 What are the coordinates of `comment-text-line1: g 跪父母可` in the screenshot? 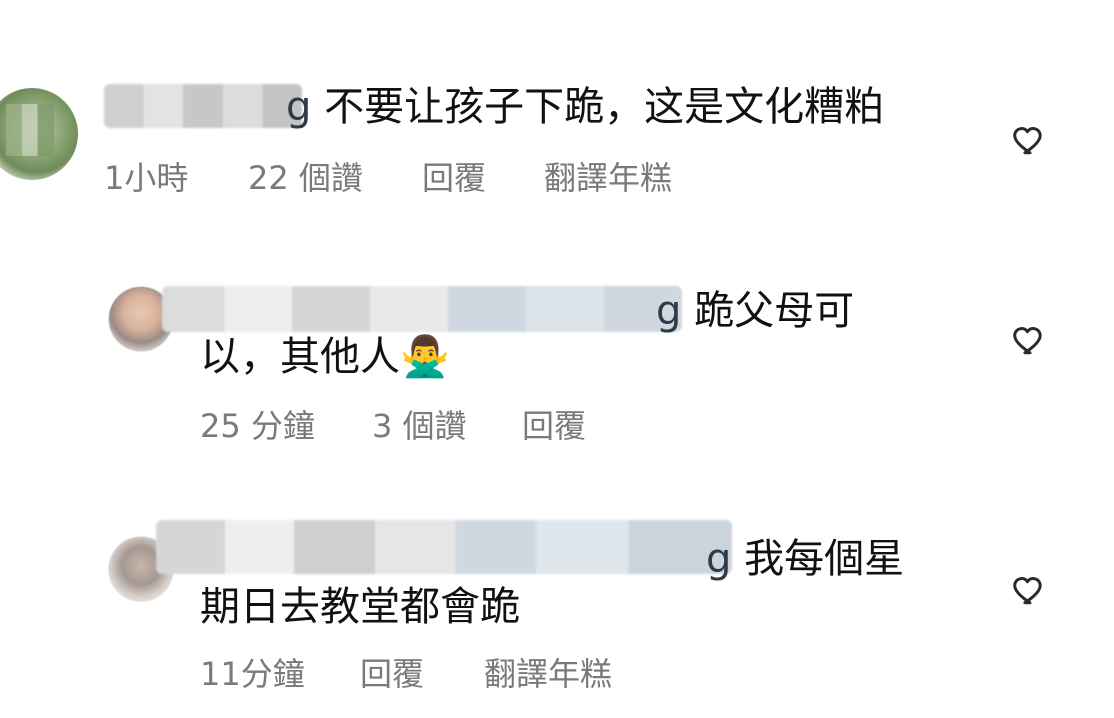 It's located at (755, 311).